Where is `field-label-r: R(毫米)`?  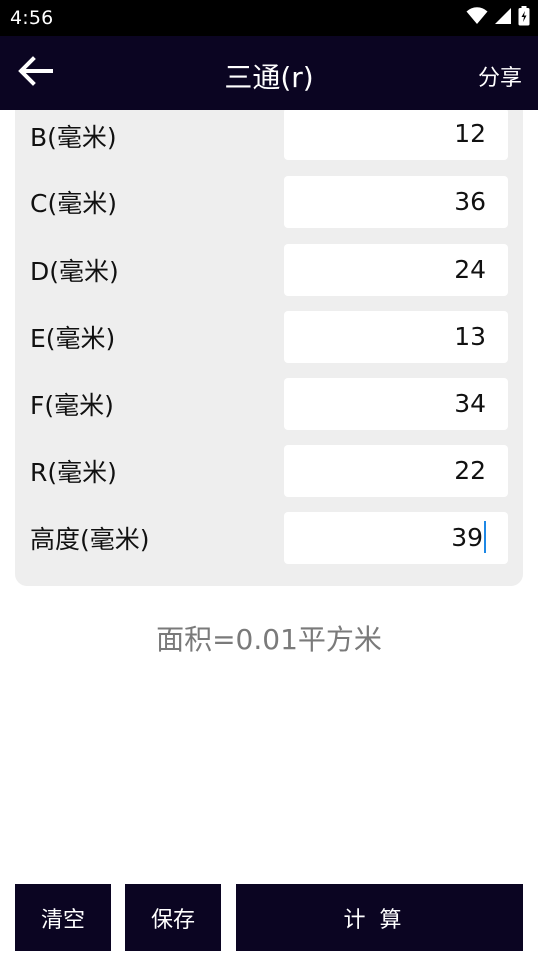 field-label-r: R(毫米) is located at coordinates (73, 472).